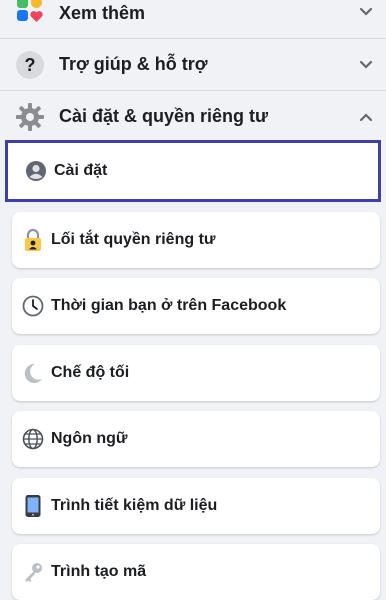 The height and width of the screenshot is (600, 386). I want to click on item-label: Thời gian bạn ở trên Facebook, so click(169, 305).